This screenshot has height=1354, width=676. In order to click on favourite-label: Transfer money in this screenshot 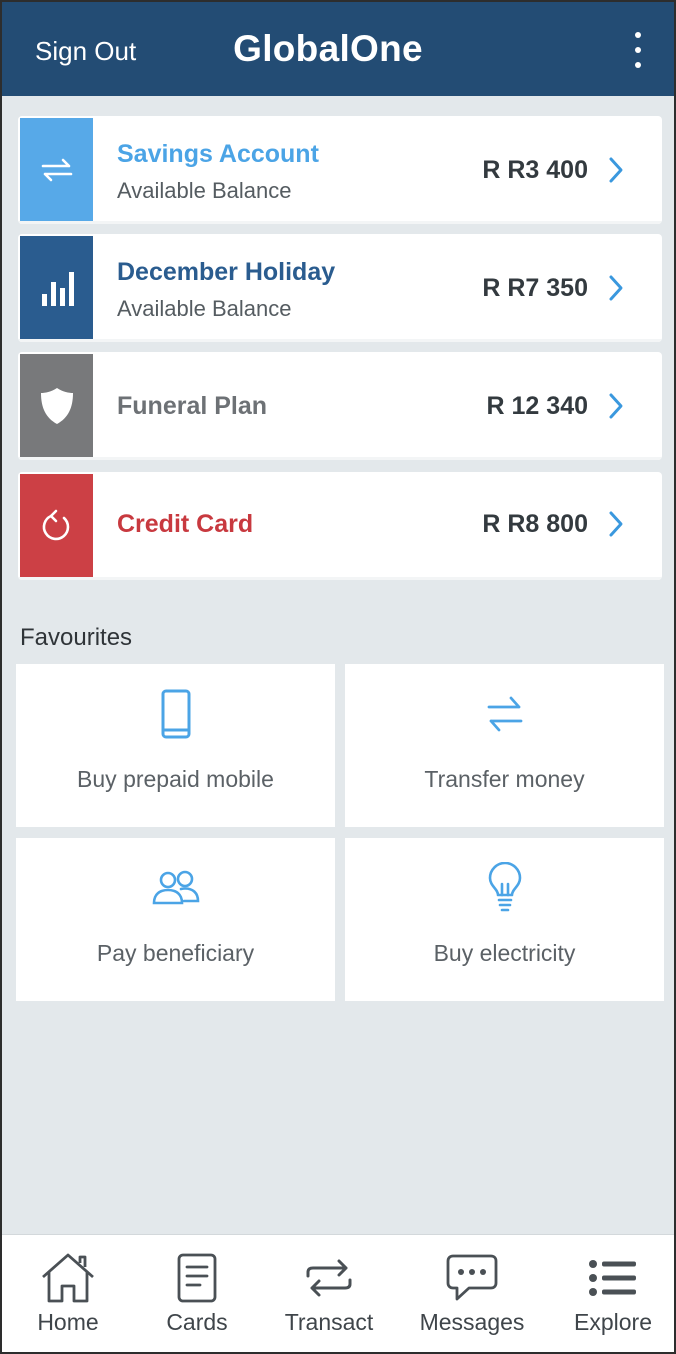, I will do `click(504, 779)`.